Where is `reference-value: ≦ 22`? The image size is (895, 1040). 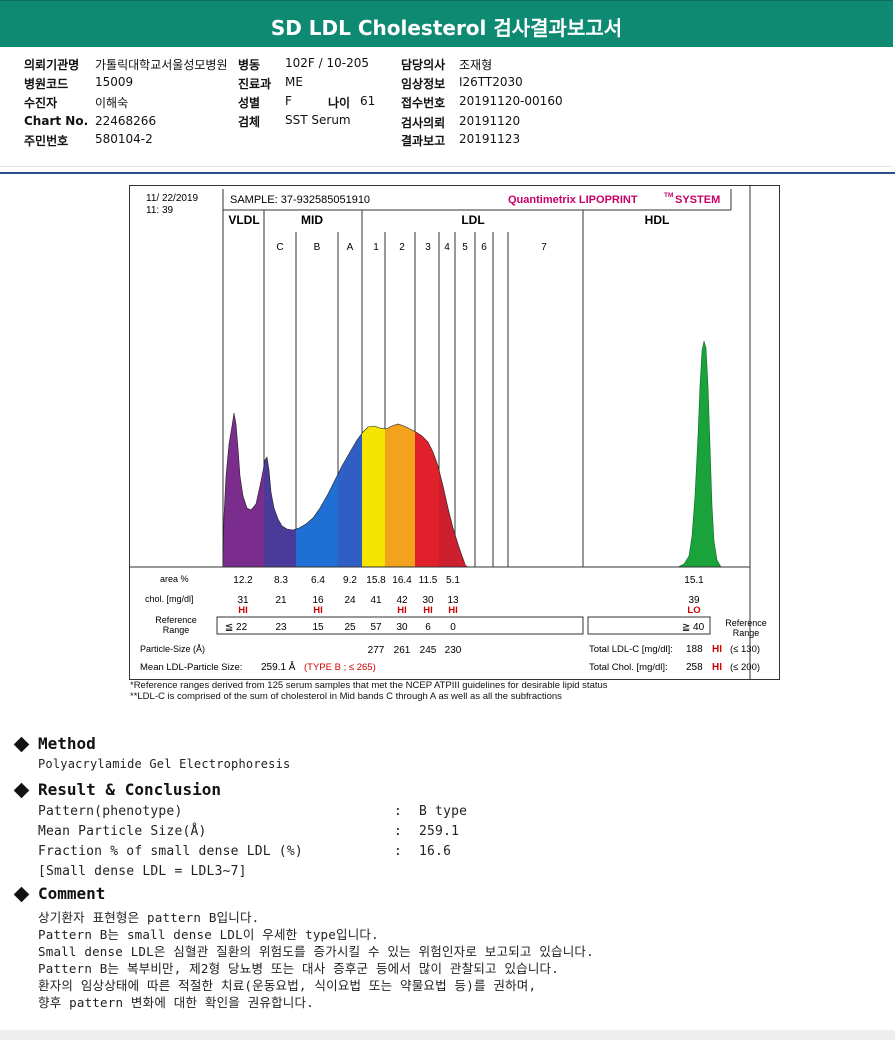 reference-value: ≦ 22 is located at coordinates (236, 627).